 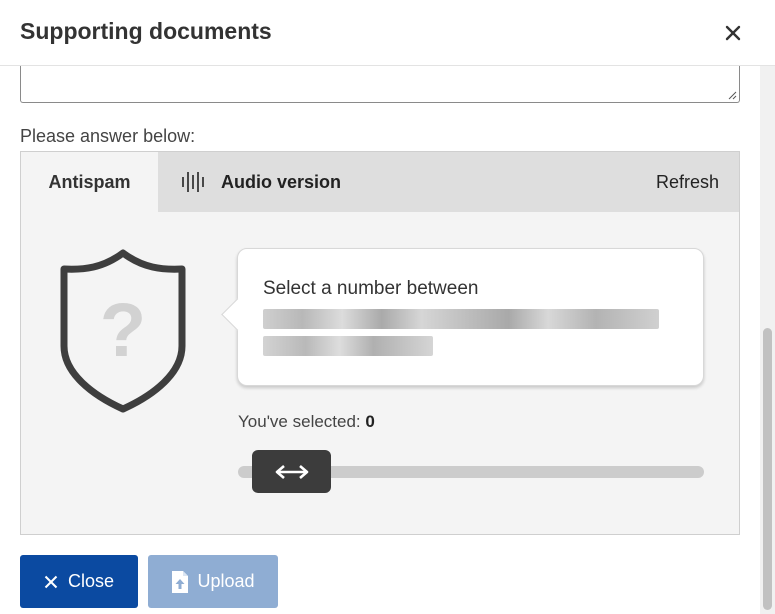 I want to click on slider-handle, so click(x=291, y=471).